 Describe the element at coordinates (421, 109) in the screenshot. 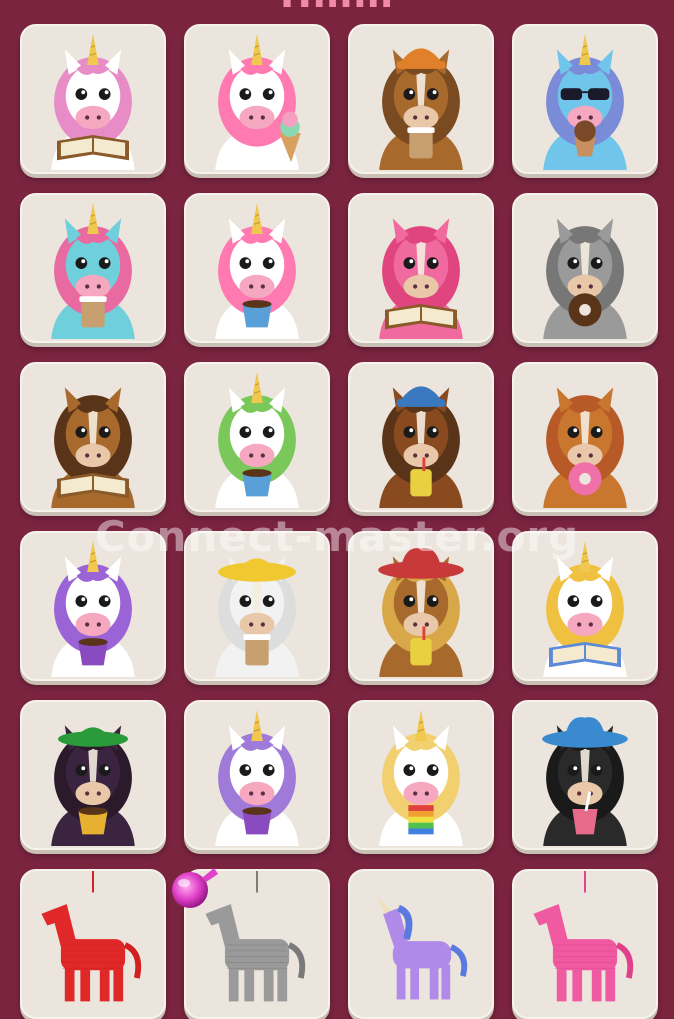

I see `horse-beanie-coffee-icon` at that location.